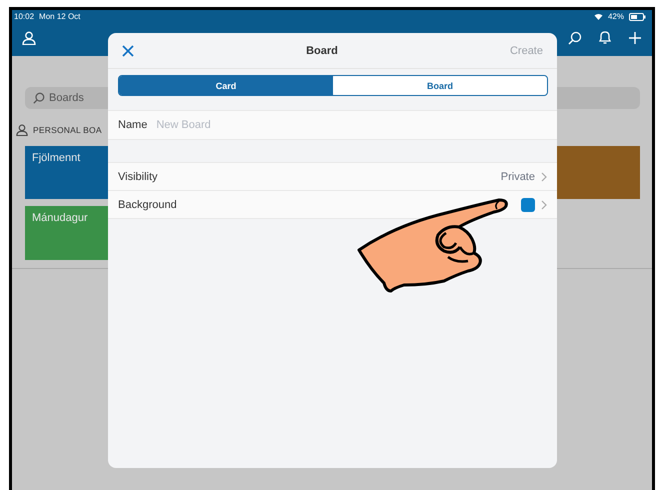 This screenshot has width=659, height=490. What do you see at coordinates (635, 37) in the screenshot?
I see `add-icon` at bounding box center [635, 37].